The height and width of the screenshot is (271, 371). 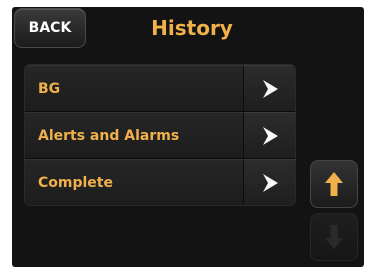 What do you see at coordinates (134, 88) in the screenshot?
I see `menu-item-label-area: BG` at bounding box center [134, 88].